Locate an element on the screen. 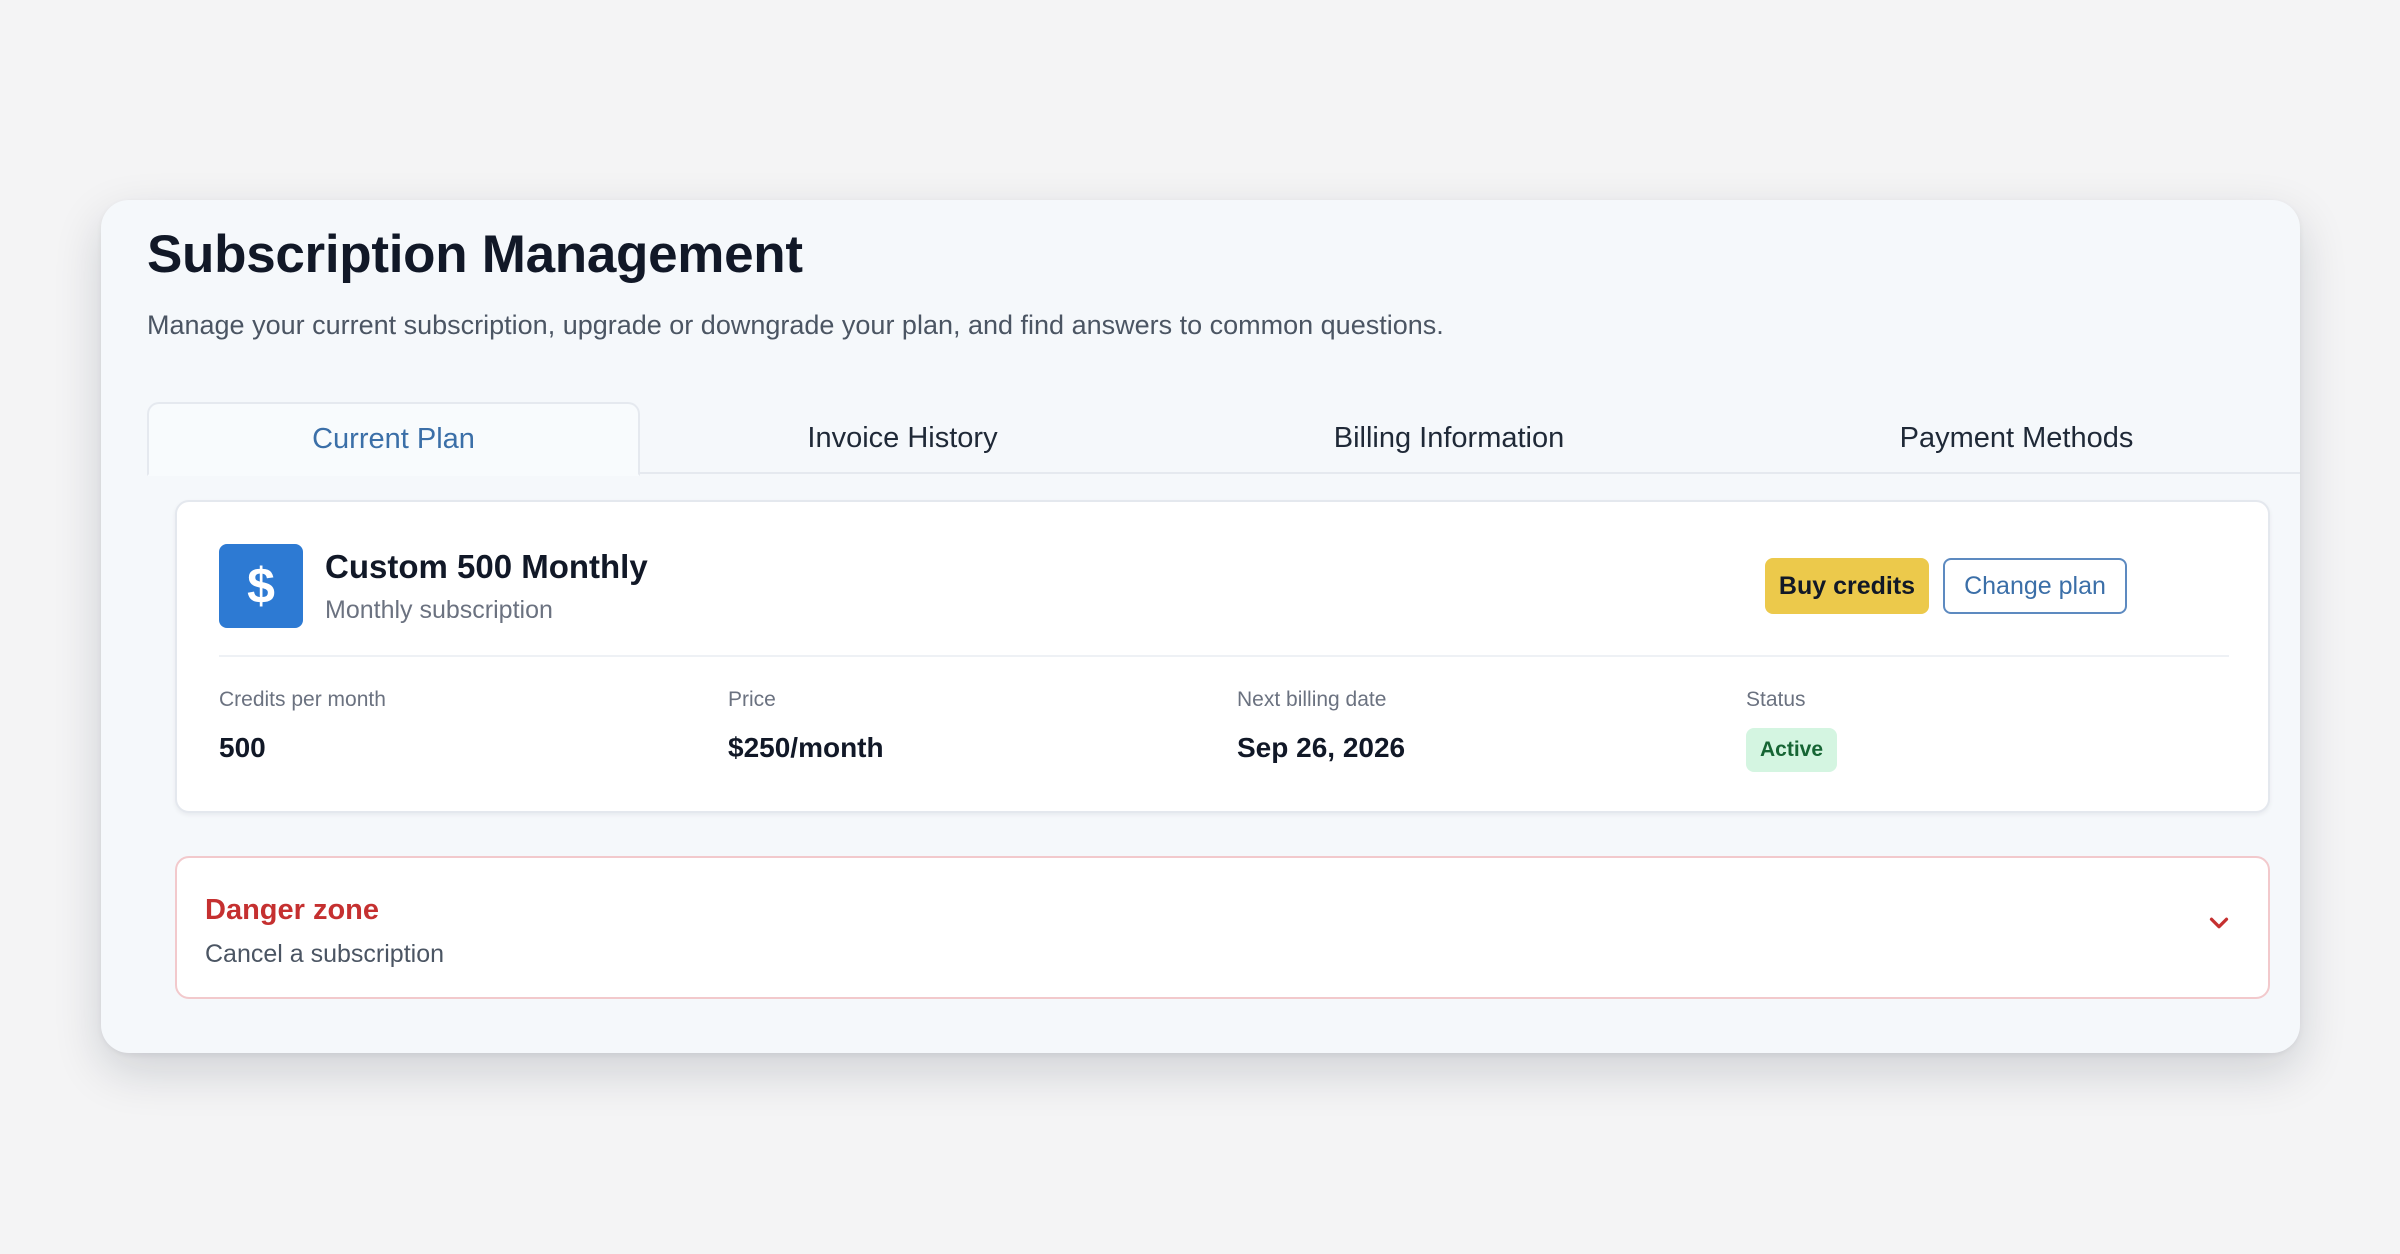  divider is located at coordinates (1224, 656).